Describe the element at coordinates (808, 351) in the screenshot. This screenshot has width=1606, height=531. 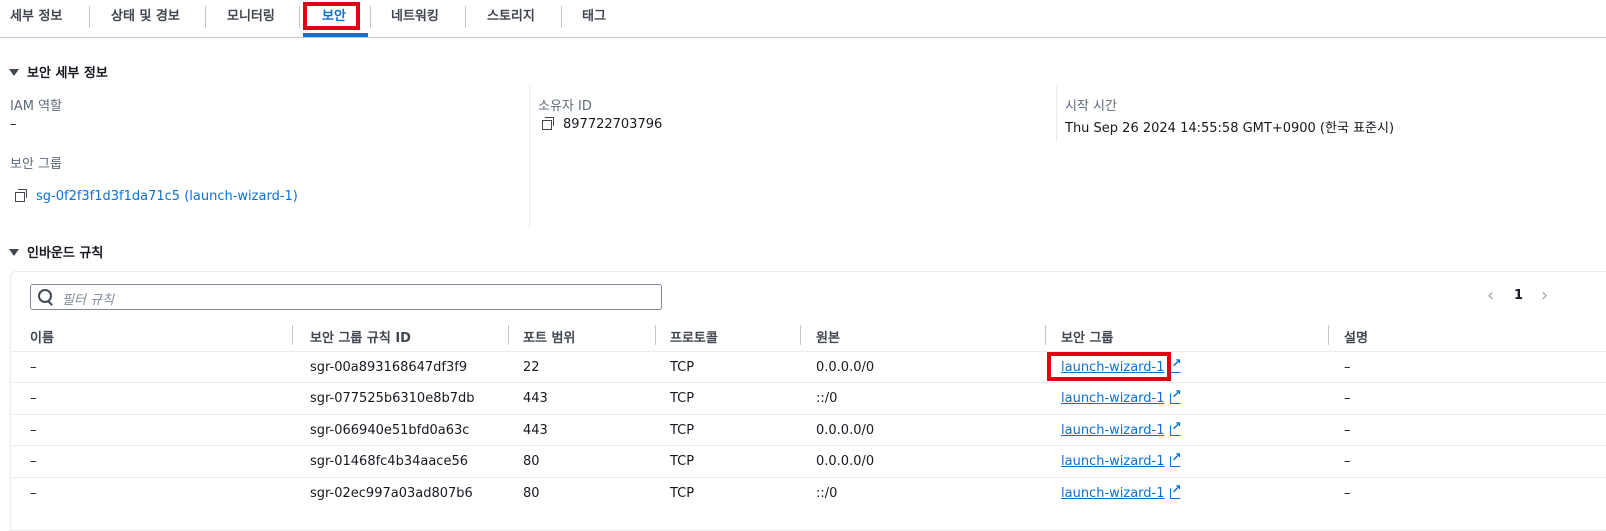
I see `table-divider` at that location.